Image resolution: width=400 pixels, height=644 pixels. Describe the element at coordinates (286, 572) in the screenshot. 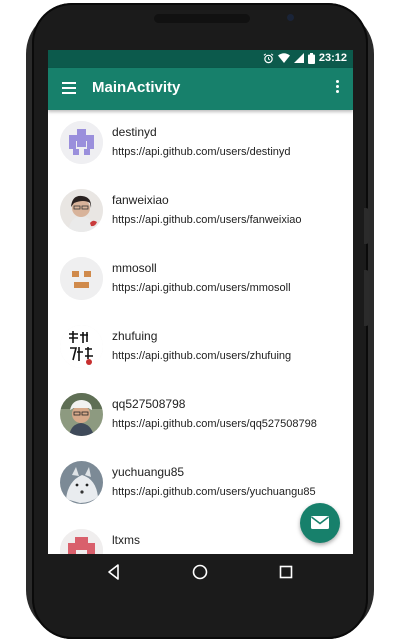

I see `recents-icon` at that location.